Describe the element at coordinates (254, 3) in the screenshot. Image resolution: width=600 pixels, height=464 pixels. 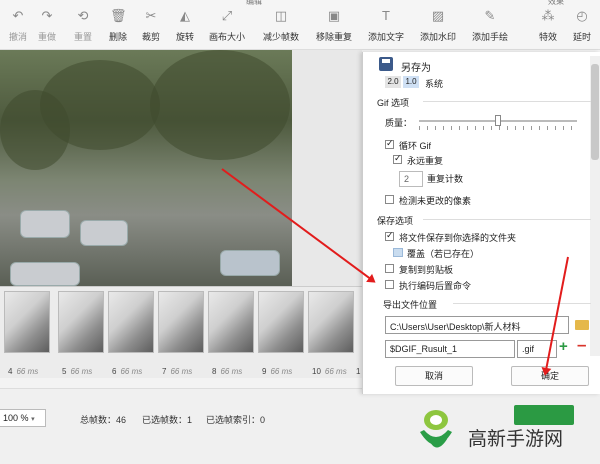
I see `toolbar-group-edit-label: 编辑` at that location.